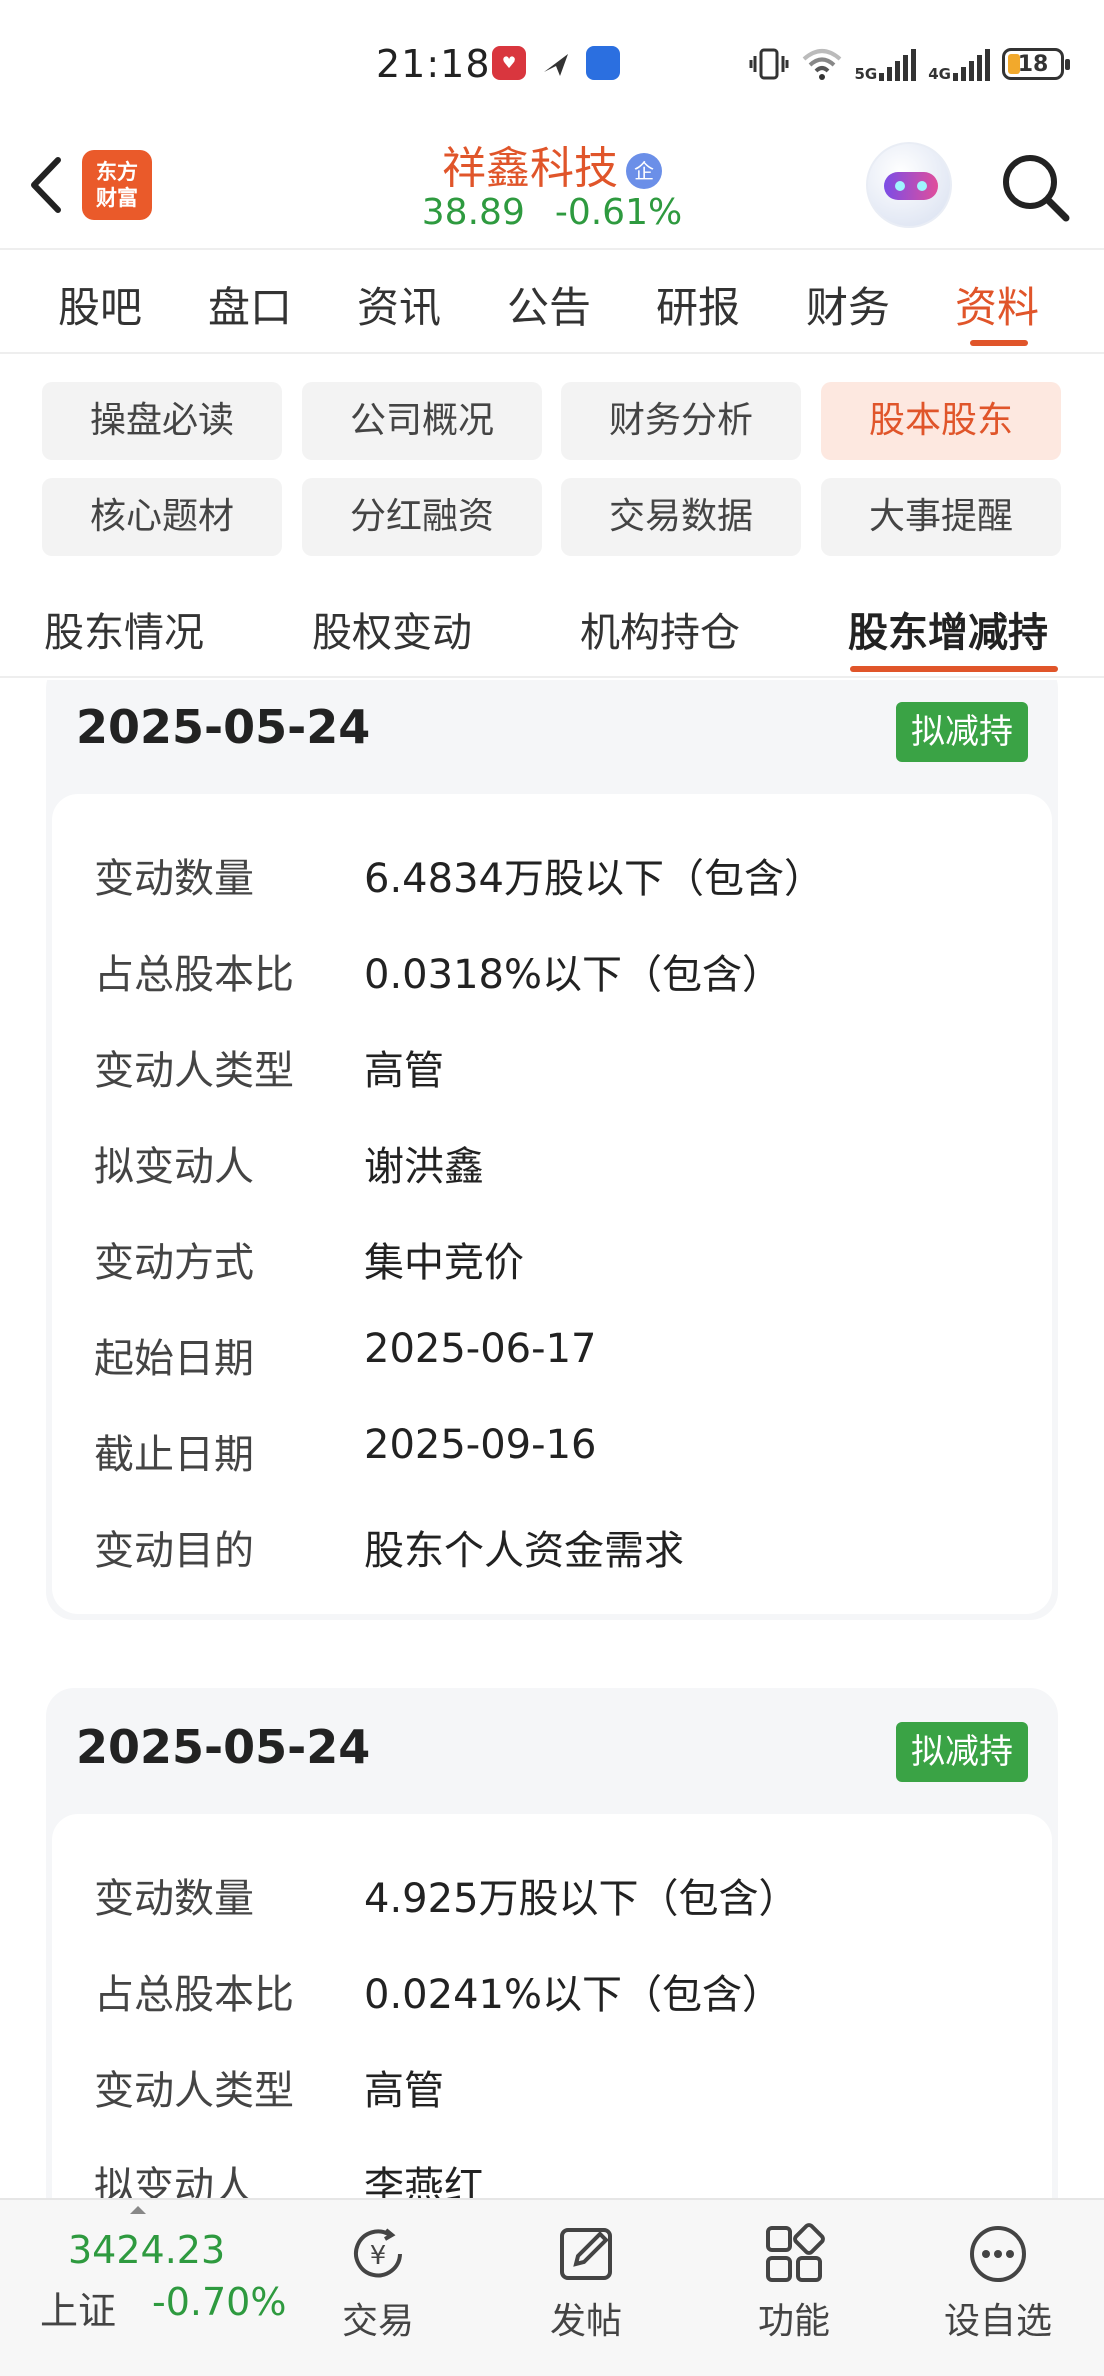 The width and height of the screenshot is (1104, 2376). I want to click on detail-row: 变动数量 4.925万股以下（包含）, so click(563, 1896).